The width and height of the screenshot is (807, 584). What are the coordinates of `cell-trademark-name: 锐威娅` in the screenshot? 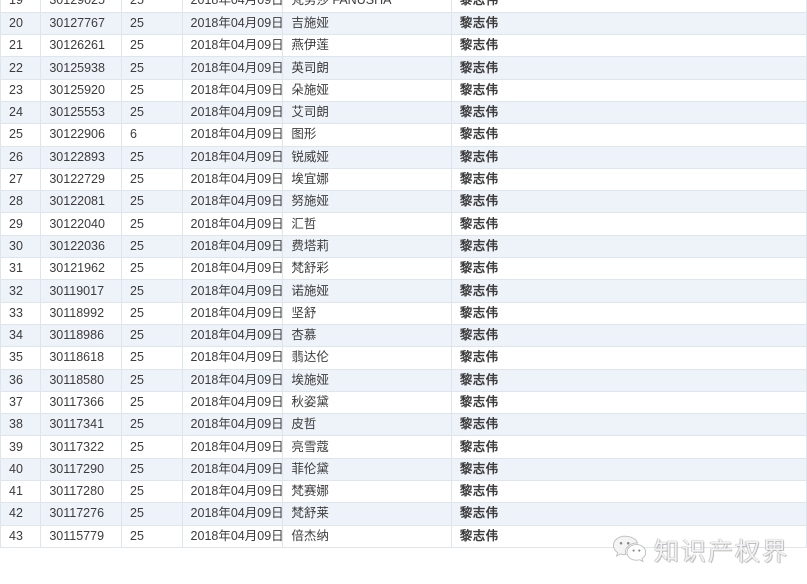 It's located at (367, 157).